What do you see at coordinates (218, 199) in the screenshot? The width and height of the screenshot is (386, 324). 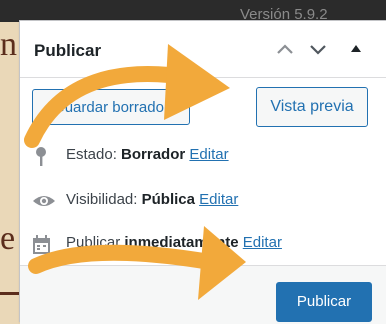 I see `visibility-edit-link: Editar` at bounding box center [218, 199].